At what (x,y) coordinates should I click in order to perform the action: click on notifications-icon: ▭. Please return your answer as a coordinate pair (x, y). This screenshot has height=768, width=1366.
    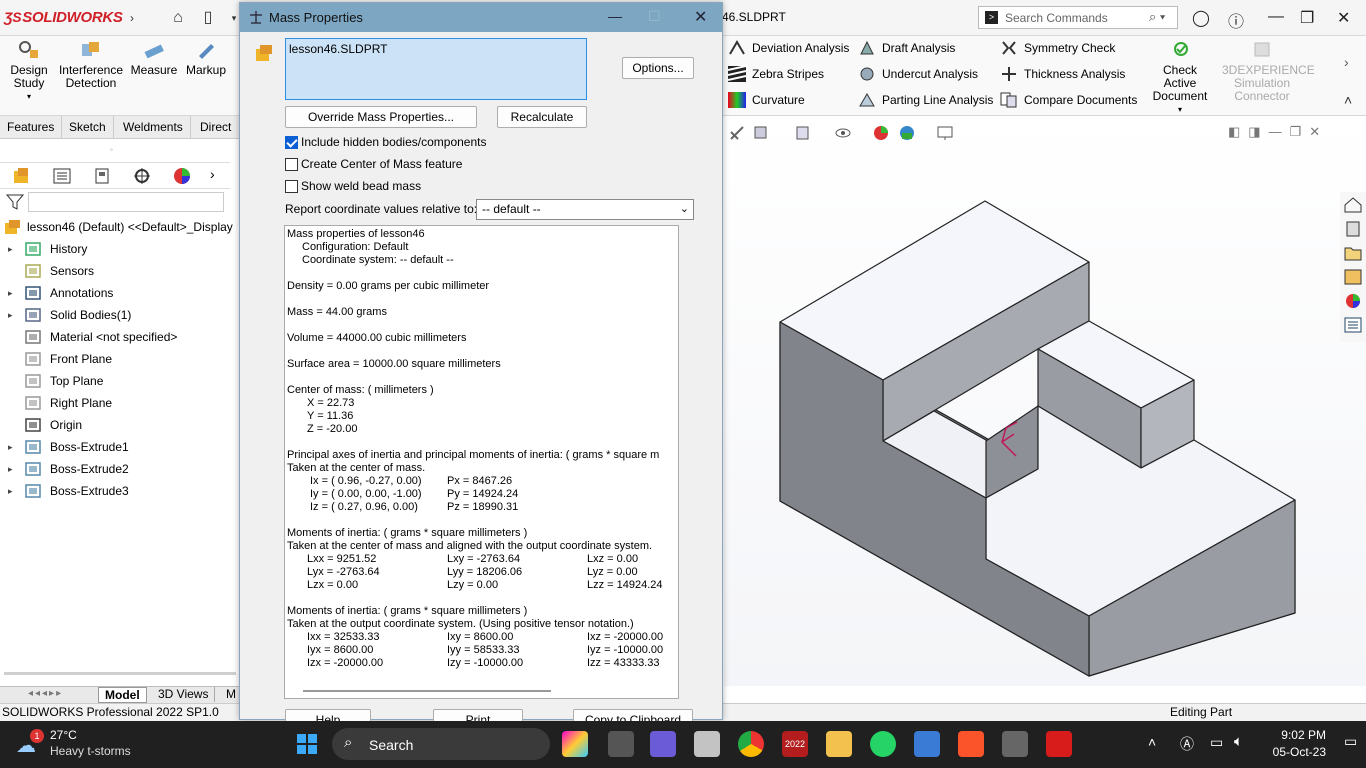
    Looking at the image, I should click on (1350, 741).